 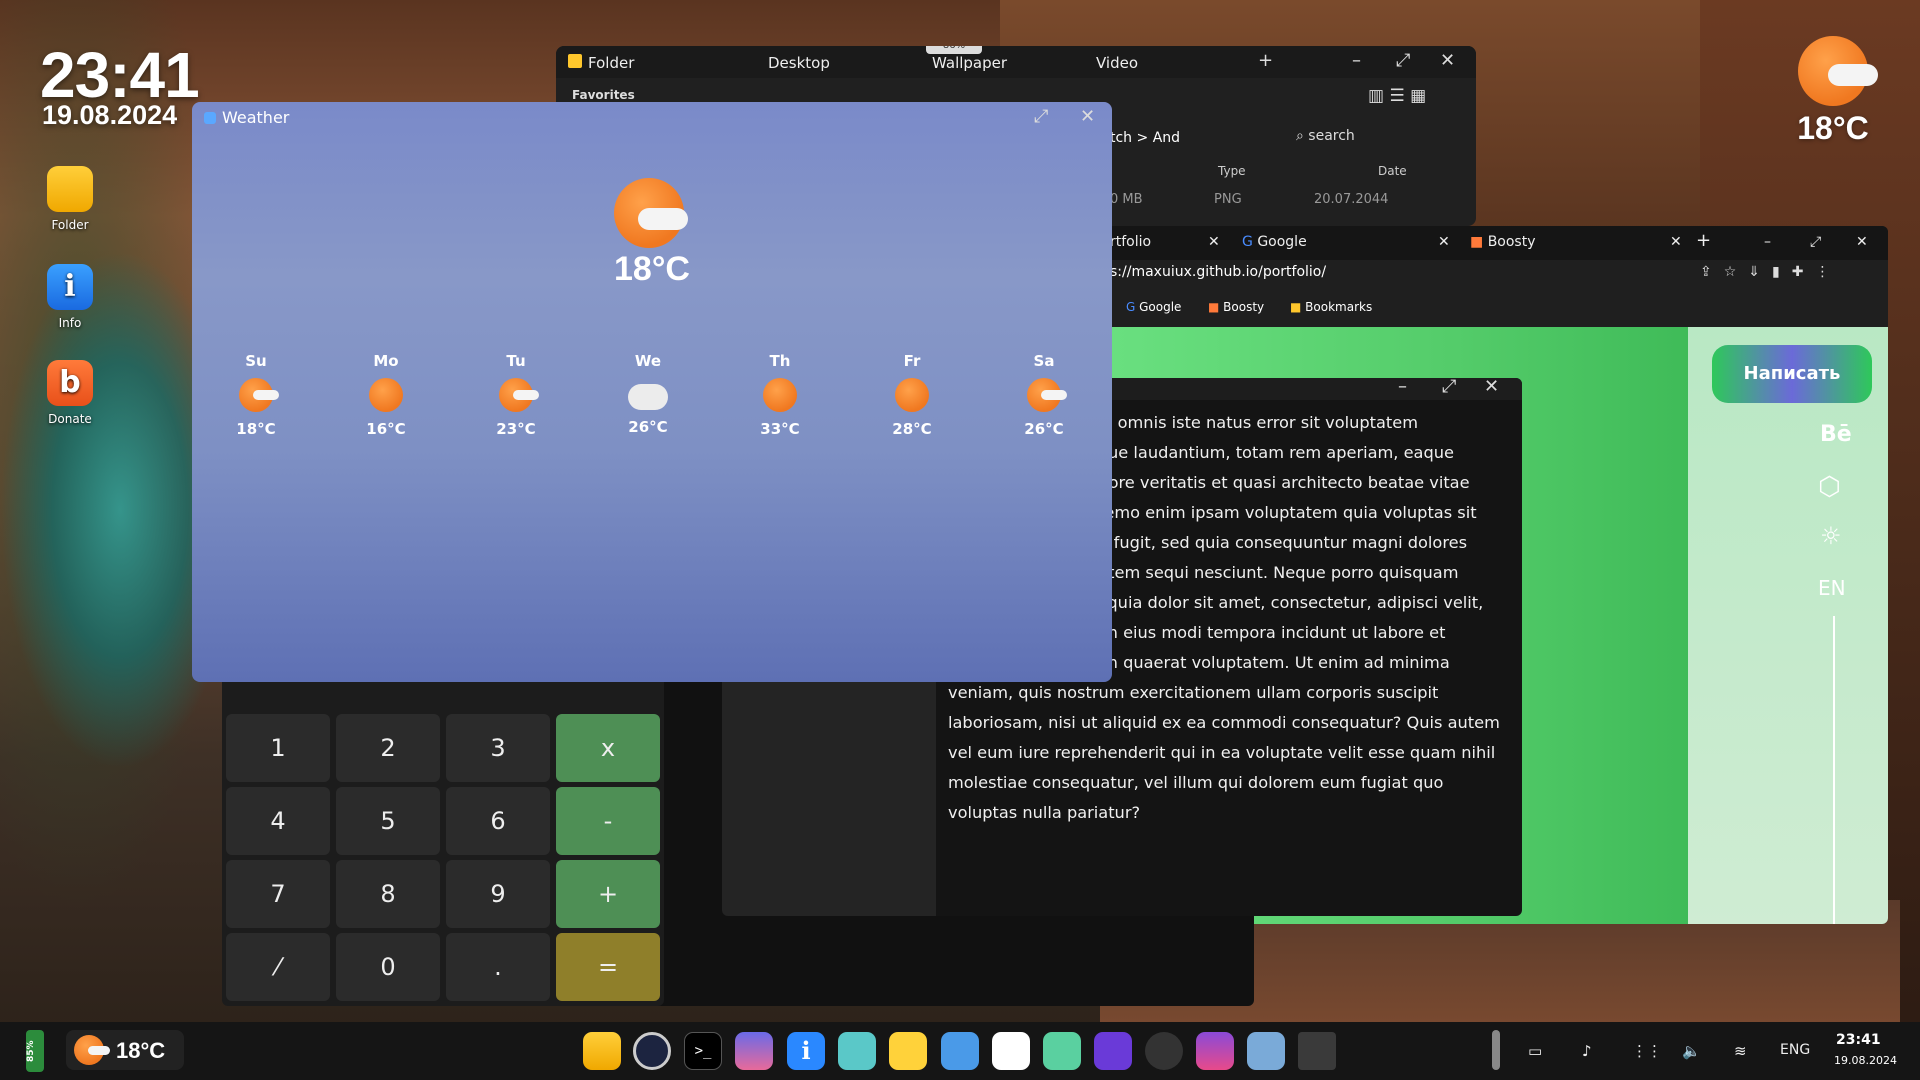 What do you see at coordinates (1503, 243) in the screenshot?
I see `tab-boosty: ■ Boosty` at bounding box center [1503, 243].